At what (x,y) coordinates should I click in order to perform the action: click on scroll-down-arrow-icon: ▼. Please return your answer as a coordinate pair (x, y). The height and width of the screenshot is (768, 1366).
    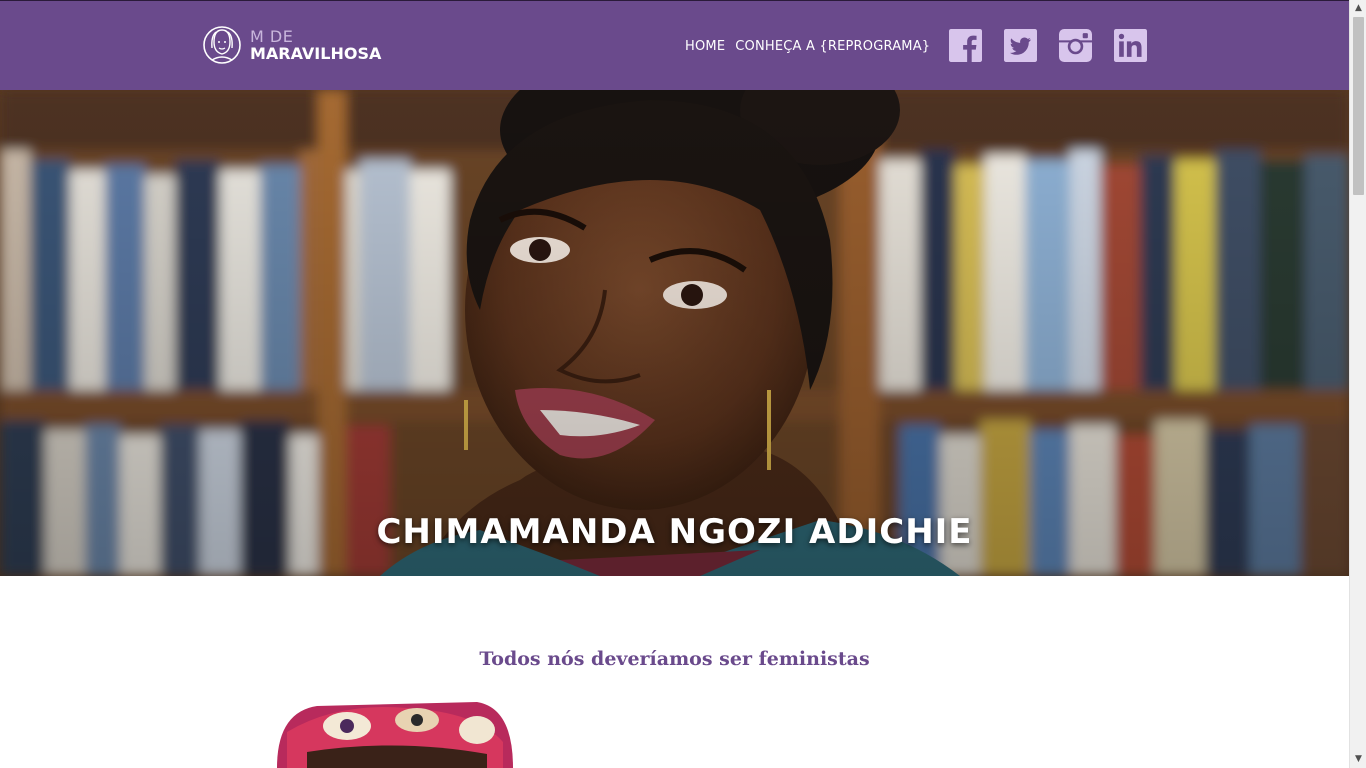
    Looking at the image, I should click on (1358, 759).